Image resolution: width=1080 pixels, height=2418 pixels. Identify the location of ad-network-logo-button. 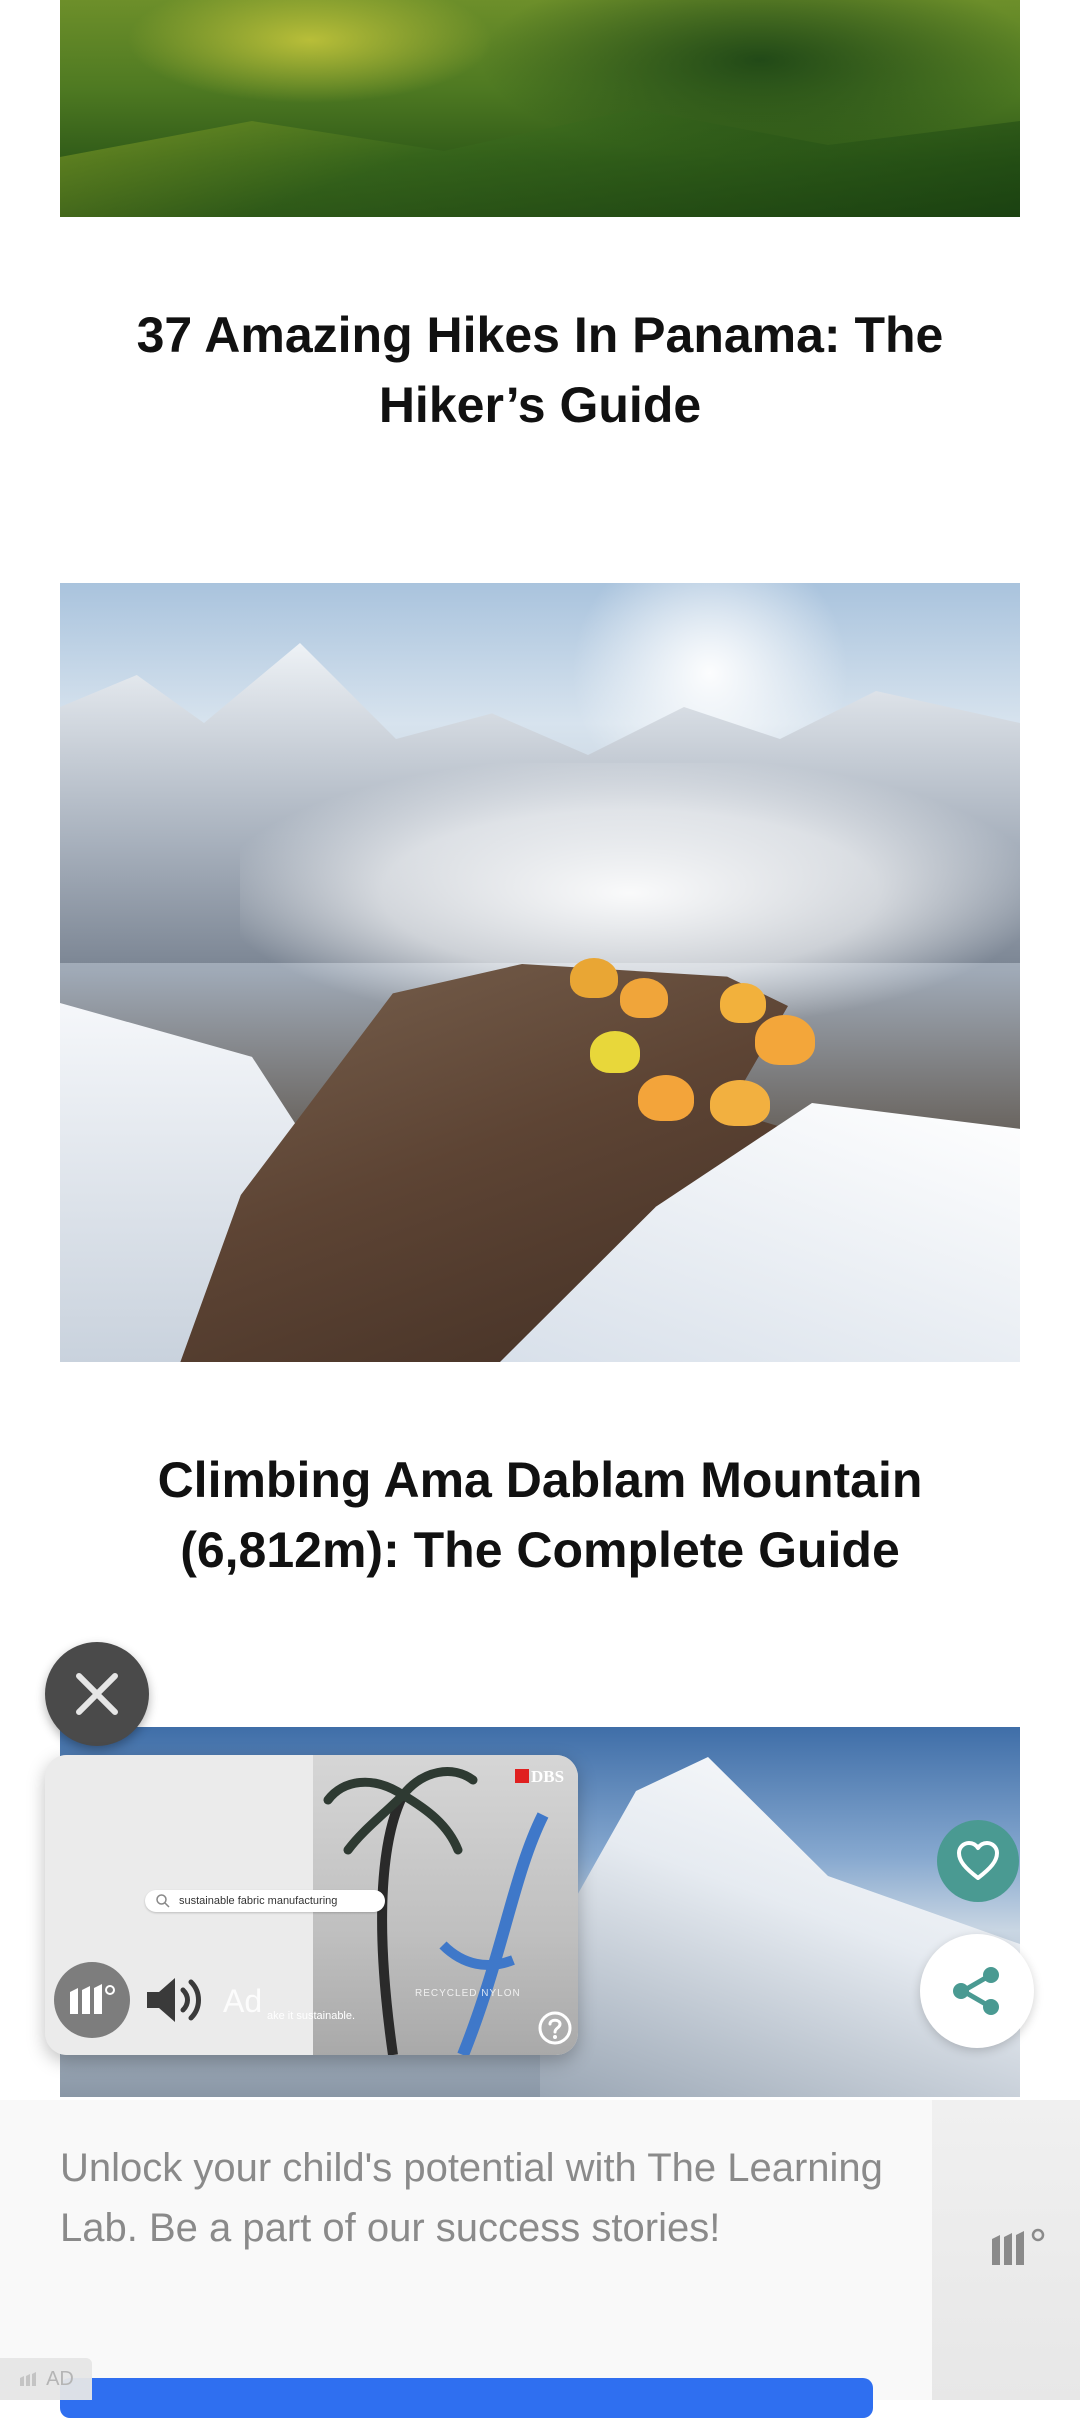
(92, 2000).